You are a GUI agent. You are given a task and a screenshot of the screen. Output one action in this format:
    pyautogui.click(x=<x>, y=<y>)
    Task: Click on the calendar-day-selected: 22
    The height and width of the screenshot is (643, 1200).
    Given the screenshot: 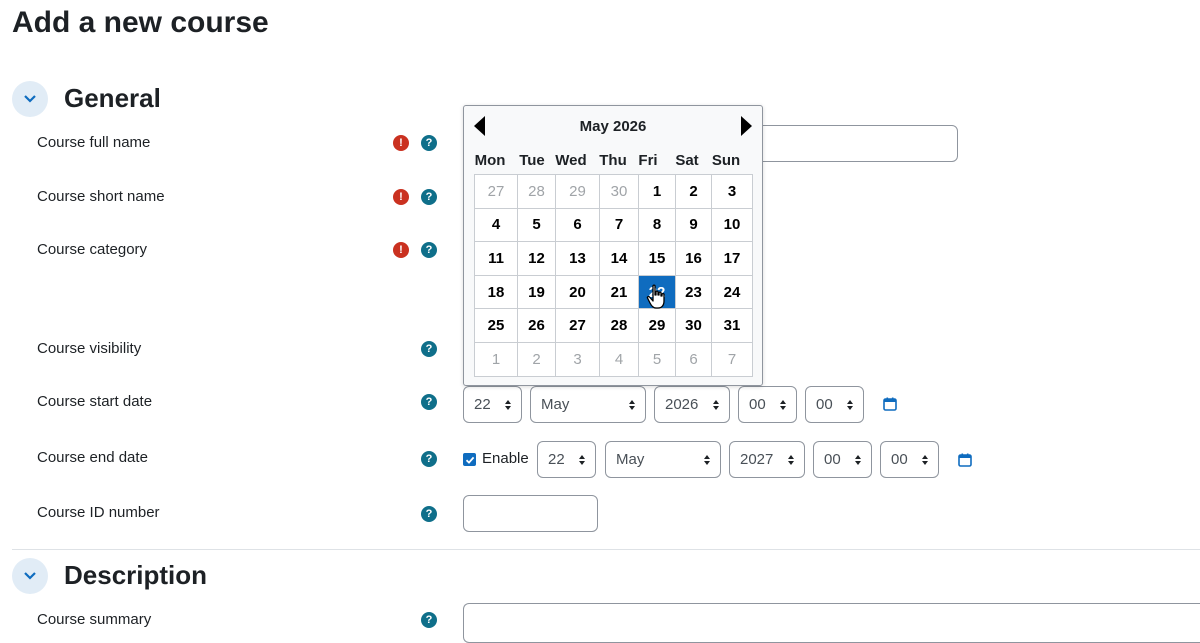 What is the action you would take?
    pyautogui.click(x=657, y=292)
    